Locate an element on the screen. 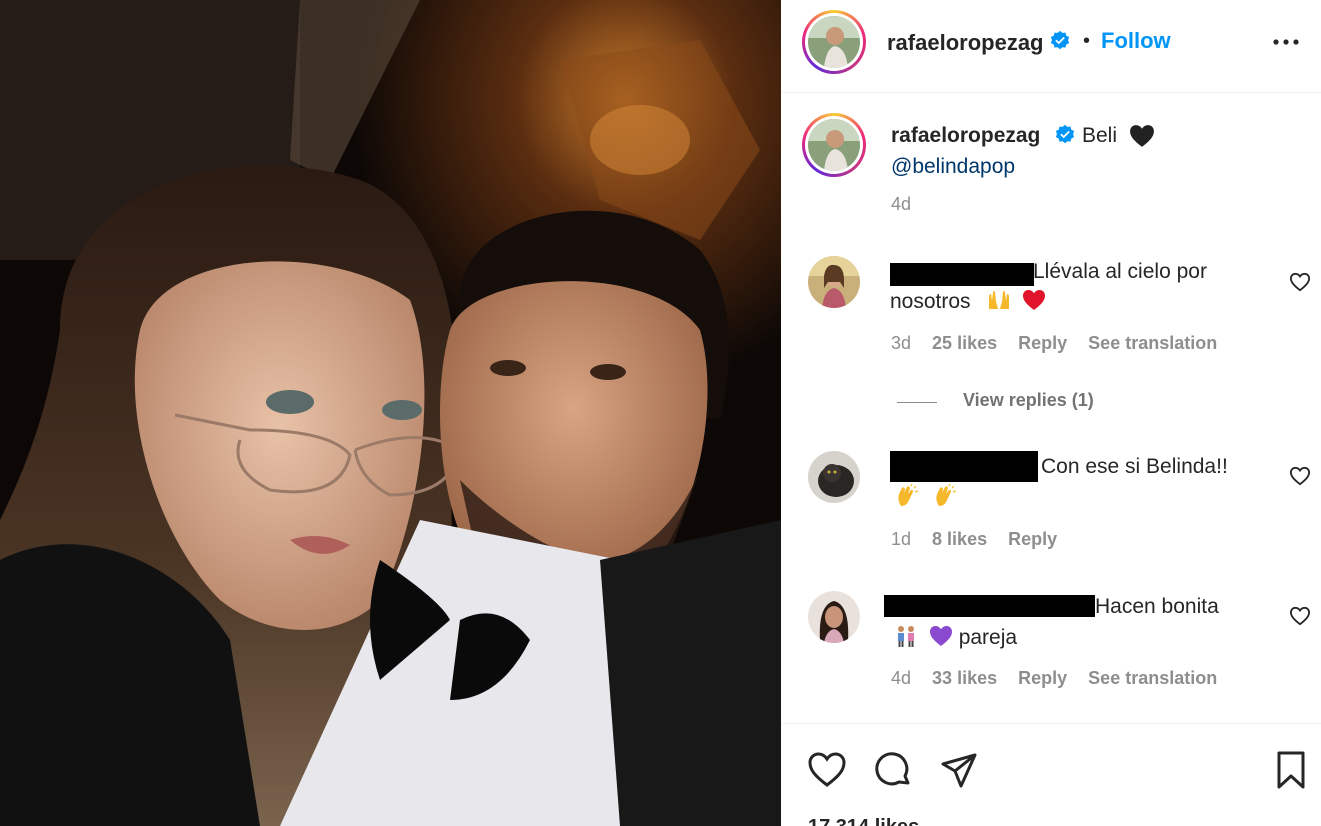  more-options-icon is located at coordinates (1286, 42).